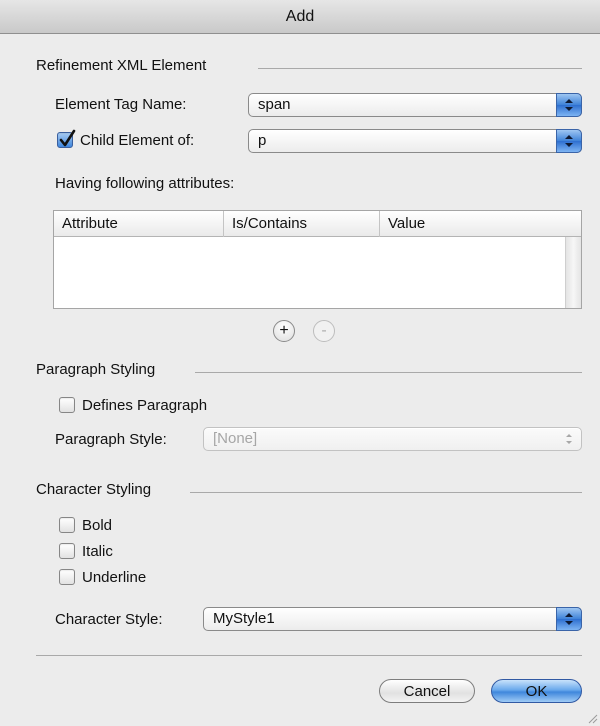  Describe the element at coordinates (97, 525) in the screenshot. I see `bold-label: Bold` at that location.